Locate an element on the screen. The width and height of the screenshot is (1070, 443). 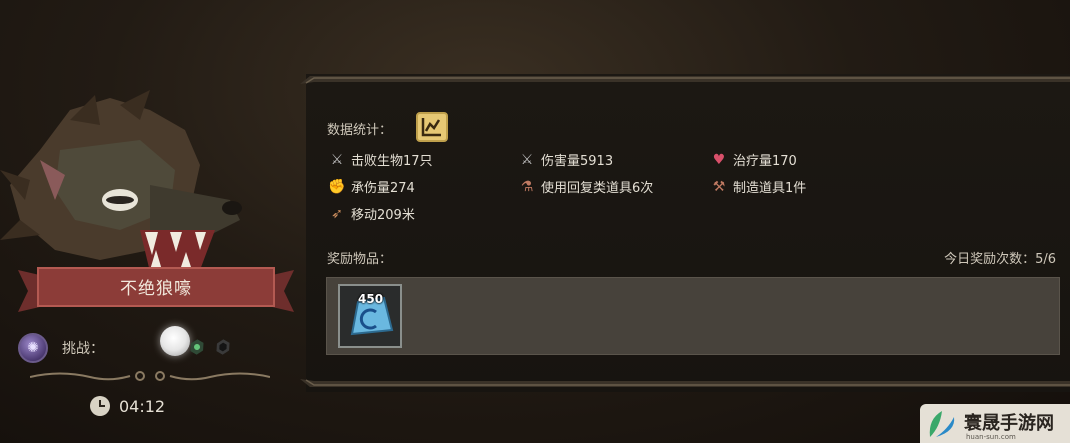
stat-damage-taken-text: 承伤量274 is located at coordinates (383, 188).